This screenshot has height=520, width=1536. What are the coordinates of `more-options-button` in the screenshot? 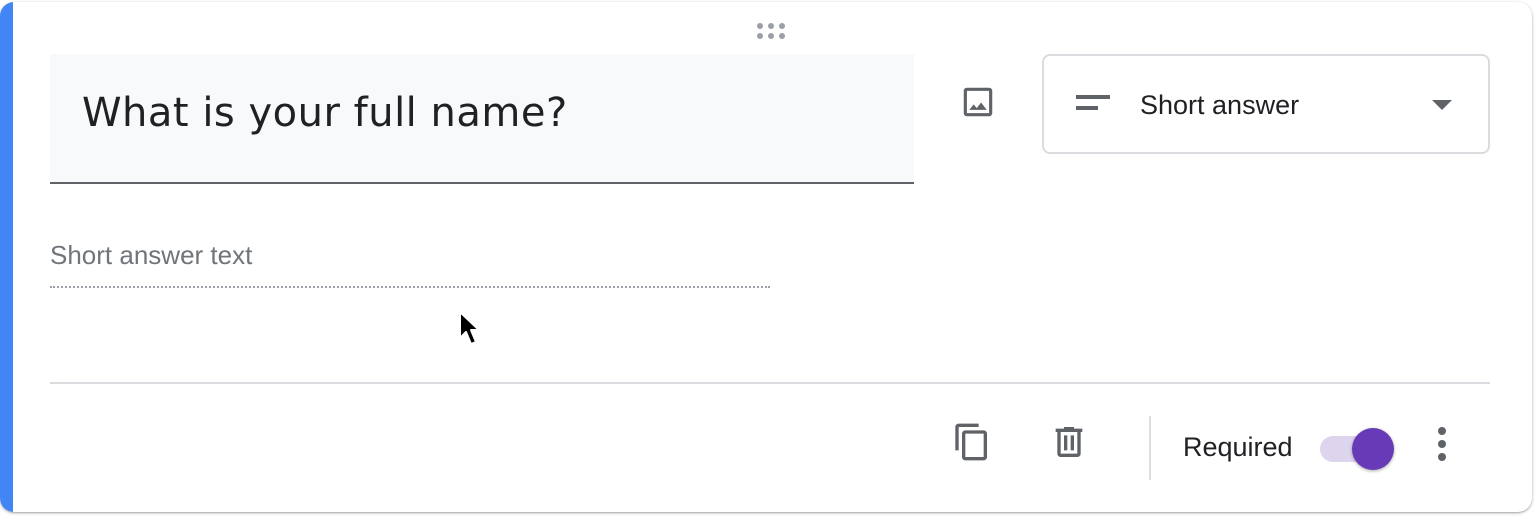 It's located at (1442, 446).